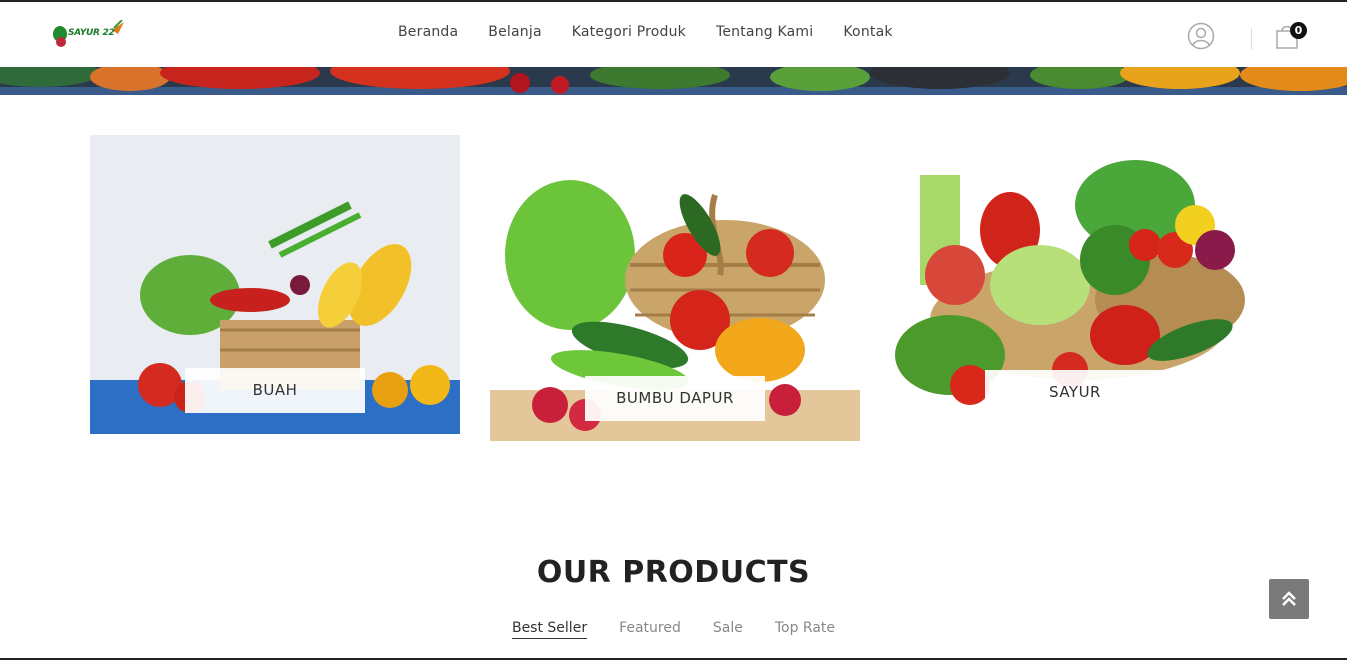 The width and height of the screenshot is (1347, 660). What do you see at coordinates (629, 32) in the screenshot?
I see `nav-item-kategori-produk: Kategori Produk` at bounding box center [629, 32].